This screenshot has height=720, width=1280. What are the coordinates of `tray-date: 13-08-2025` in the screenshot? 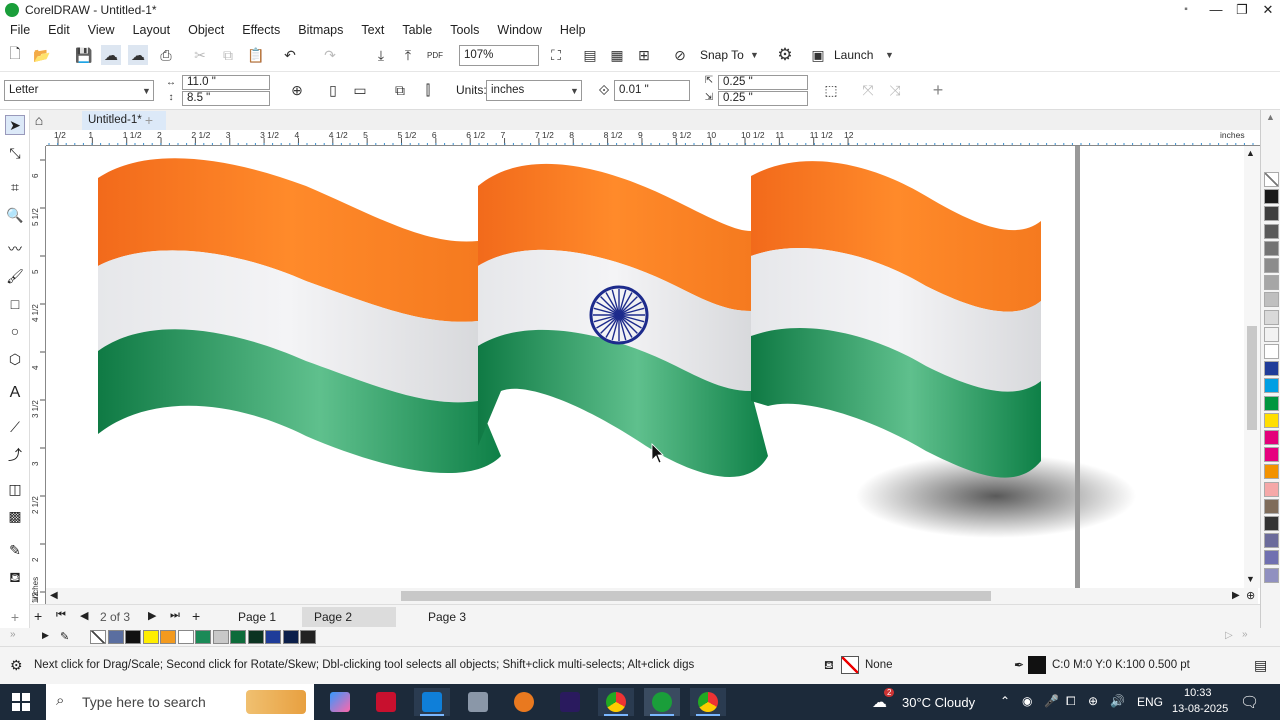 It's located at (1200, 709).